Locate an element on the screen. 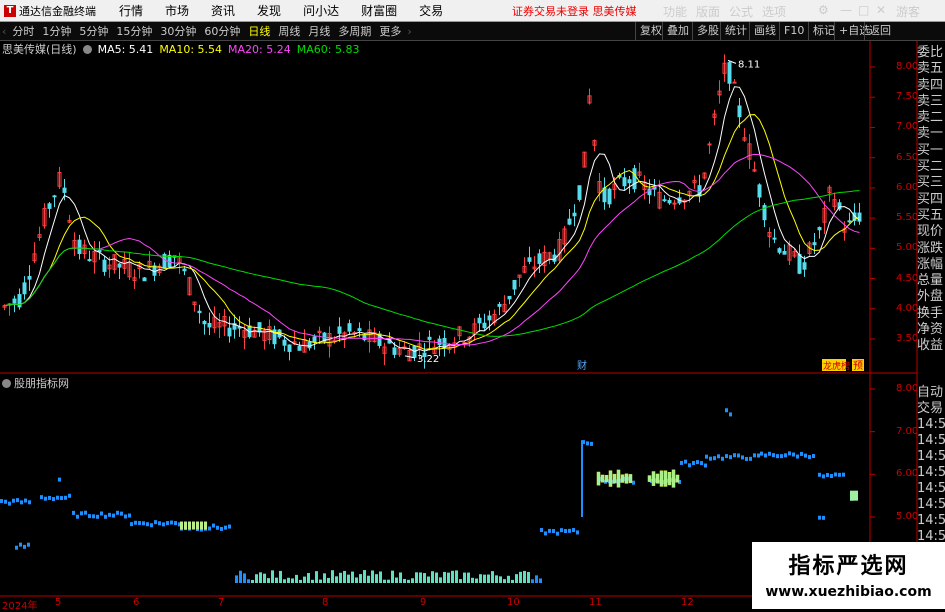 The width and height of the screenshot is (945, 612). trade-label-3: 14:56 is located at coordinates (931, 440).